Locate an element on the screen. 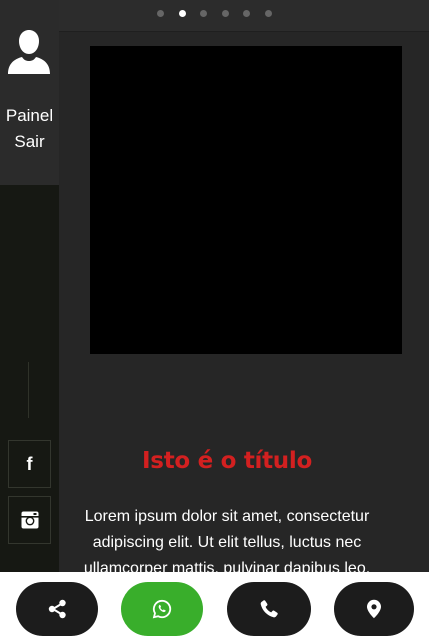 This screenshot has width=429, height=643. facebook-icon: f is located at coordinates (29, 464).